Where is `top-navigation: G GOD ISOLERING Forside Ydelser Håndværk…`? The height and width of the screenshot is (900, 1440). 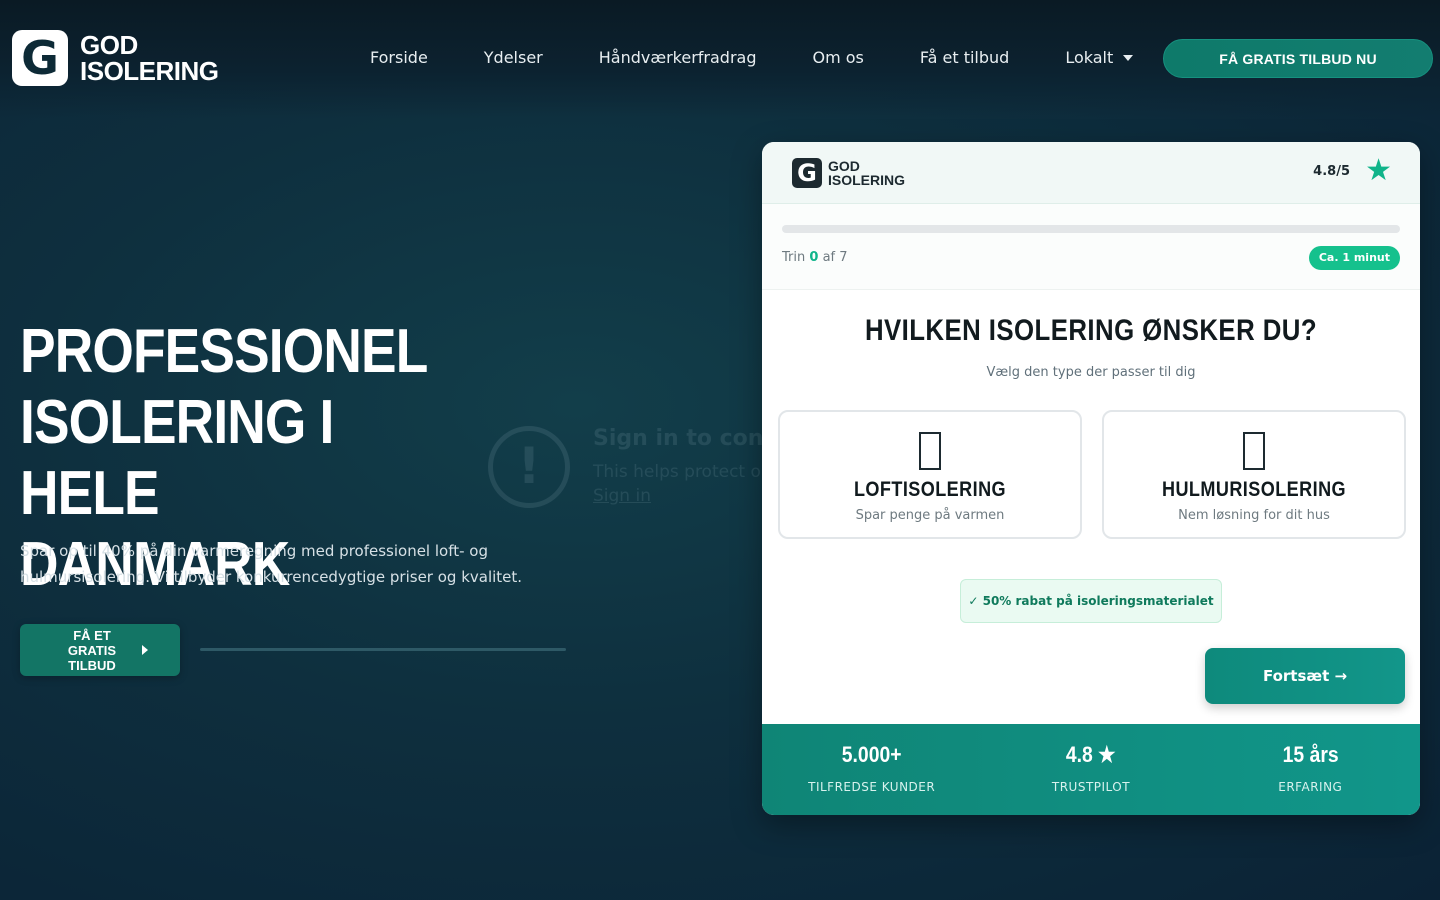
top-navigation: G GOD ISOLERING Forside Ydelser Håndværk… is located at coordinates (720, 59).